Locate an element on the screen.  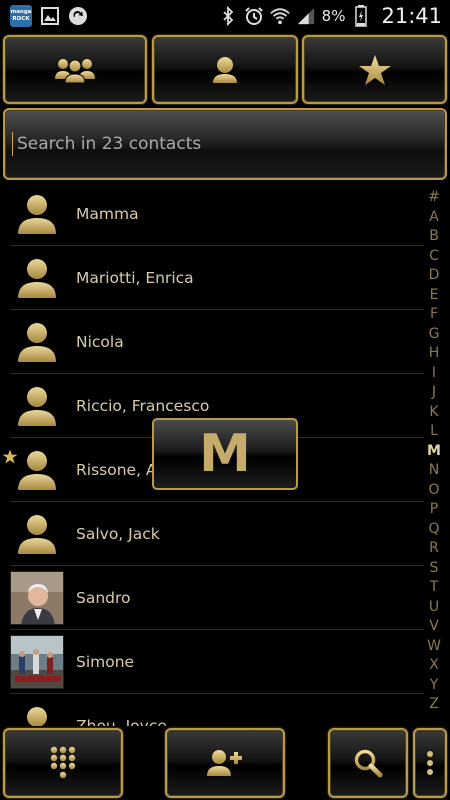
search-button is located at coordinates (368, 763).